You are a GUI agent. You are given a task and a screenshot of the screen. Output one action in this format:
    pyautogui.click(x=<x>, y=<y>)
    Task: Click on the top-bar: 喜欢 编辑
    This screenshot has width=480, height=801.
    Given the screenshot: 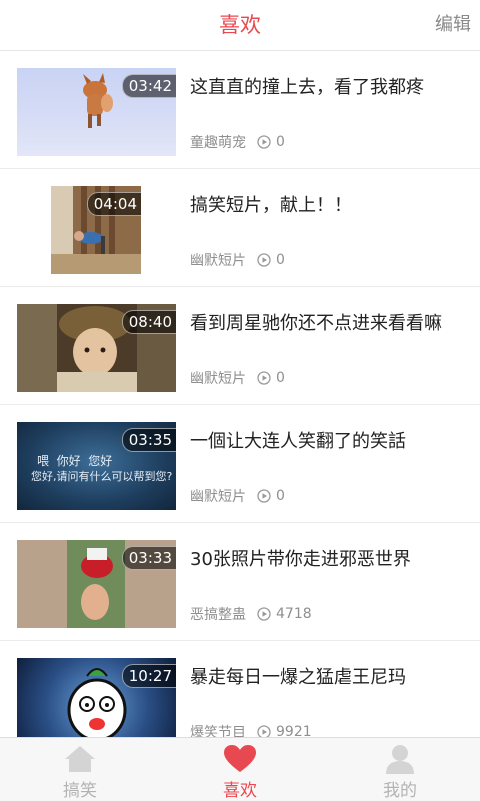 What is the action you would take?
    pyautogui.click(x=240, y=25)
    